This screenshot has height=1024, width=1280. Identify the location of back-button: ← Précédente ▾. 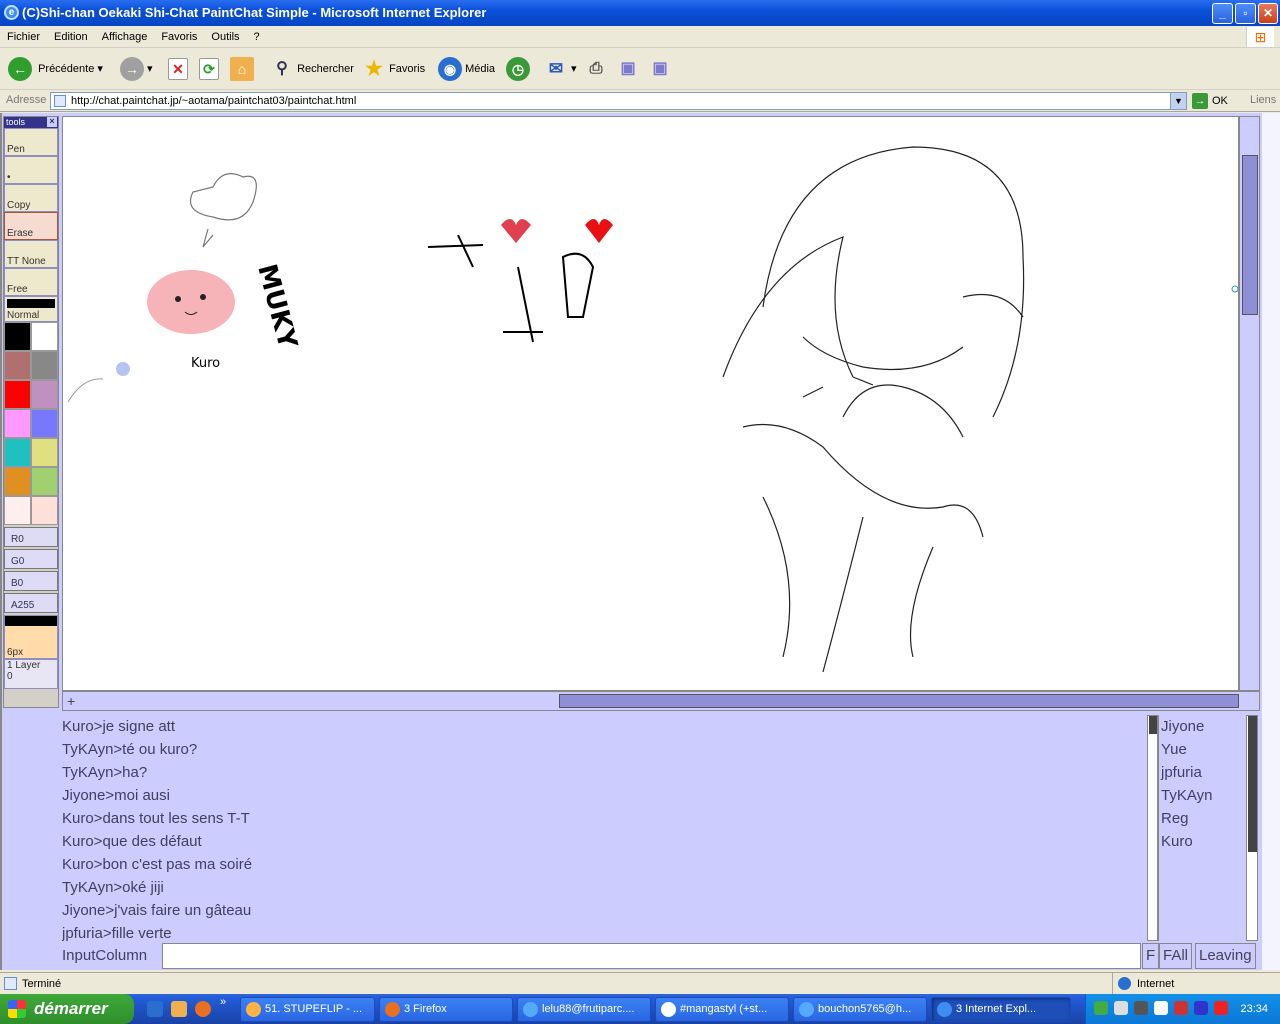
(55, 69).